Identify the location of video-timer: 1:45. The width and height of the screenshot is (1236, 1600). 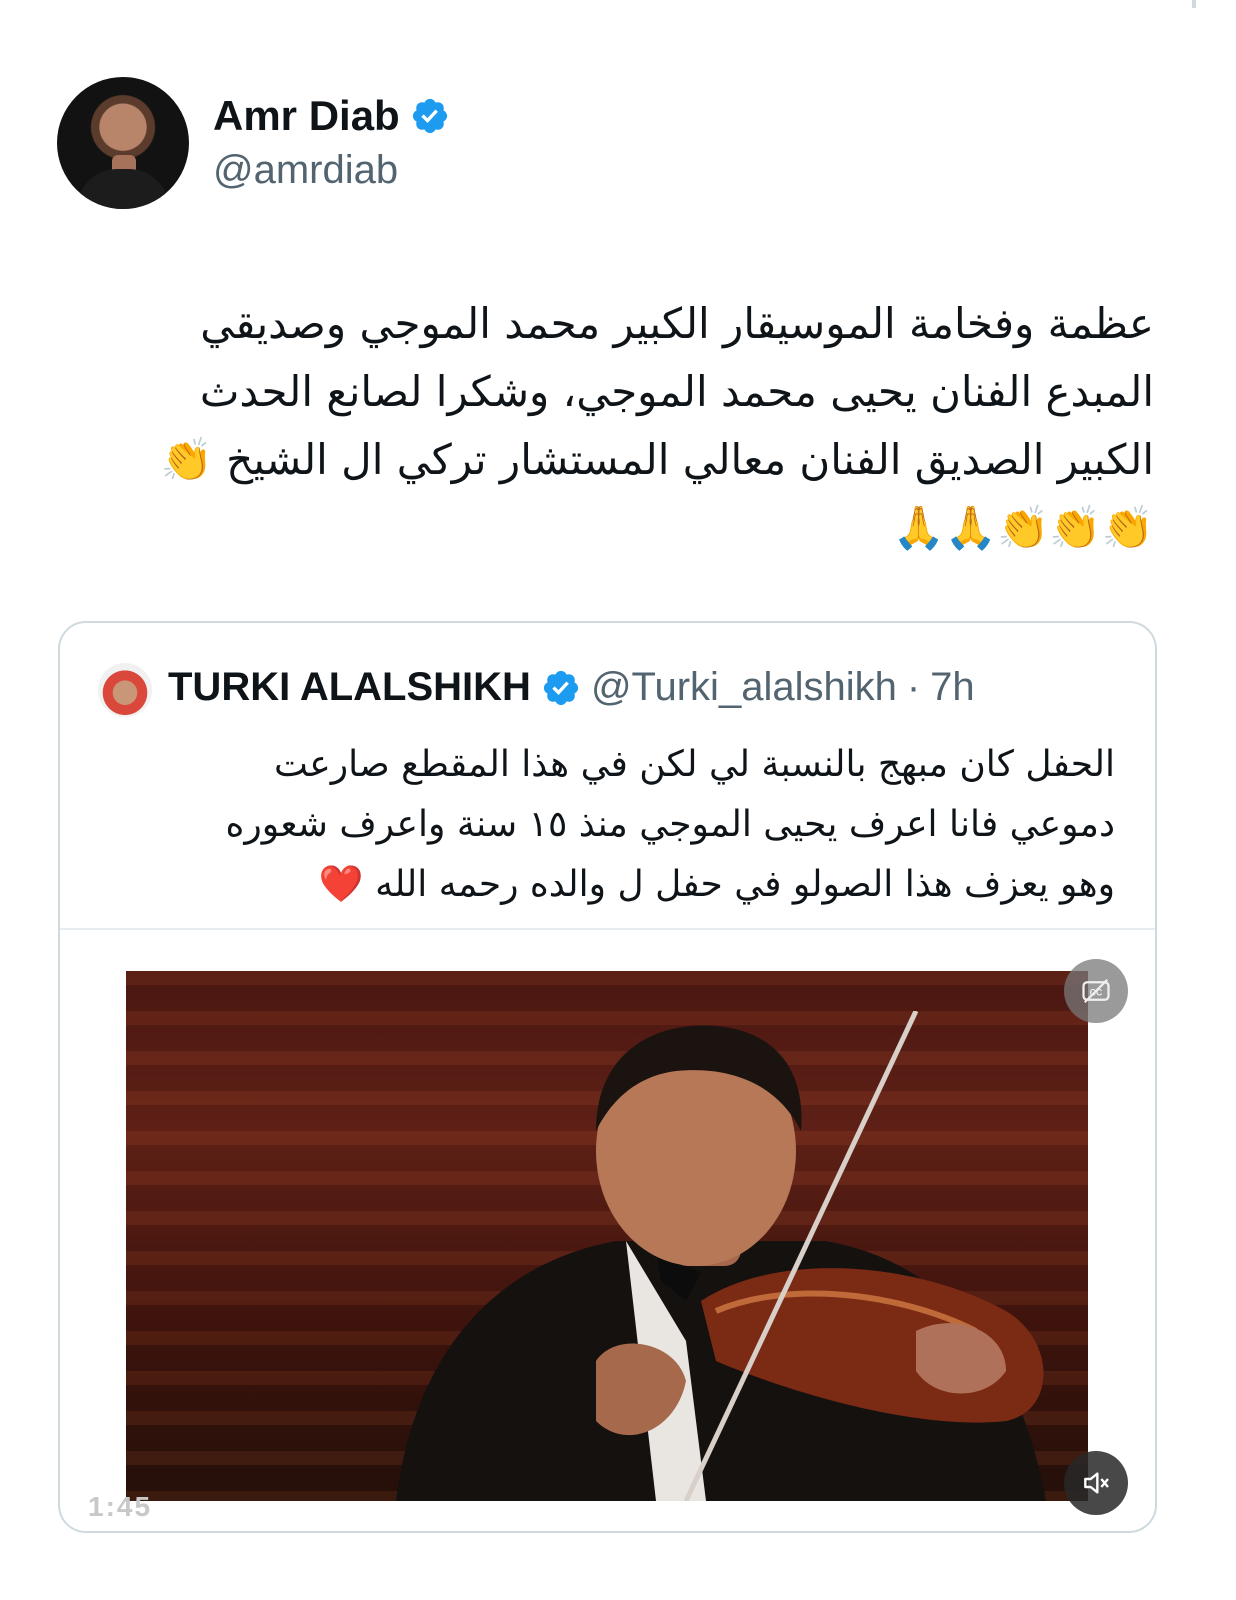
(120, 1506).